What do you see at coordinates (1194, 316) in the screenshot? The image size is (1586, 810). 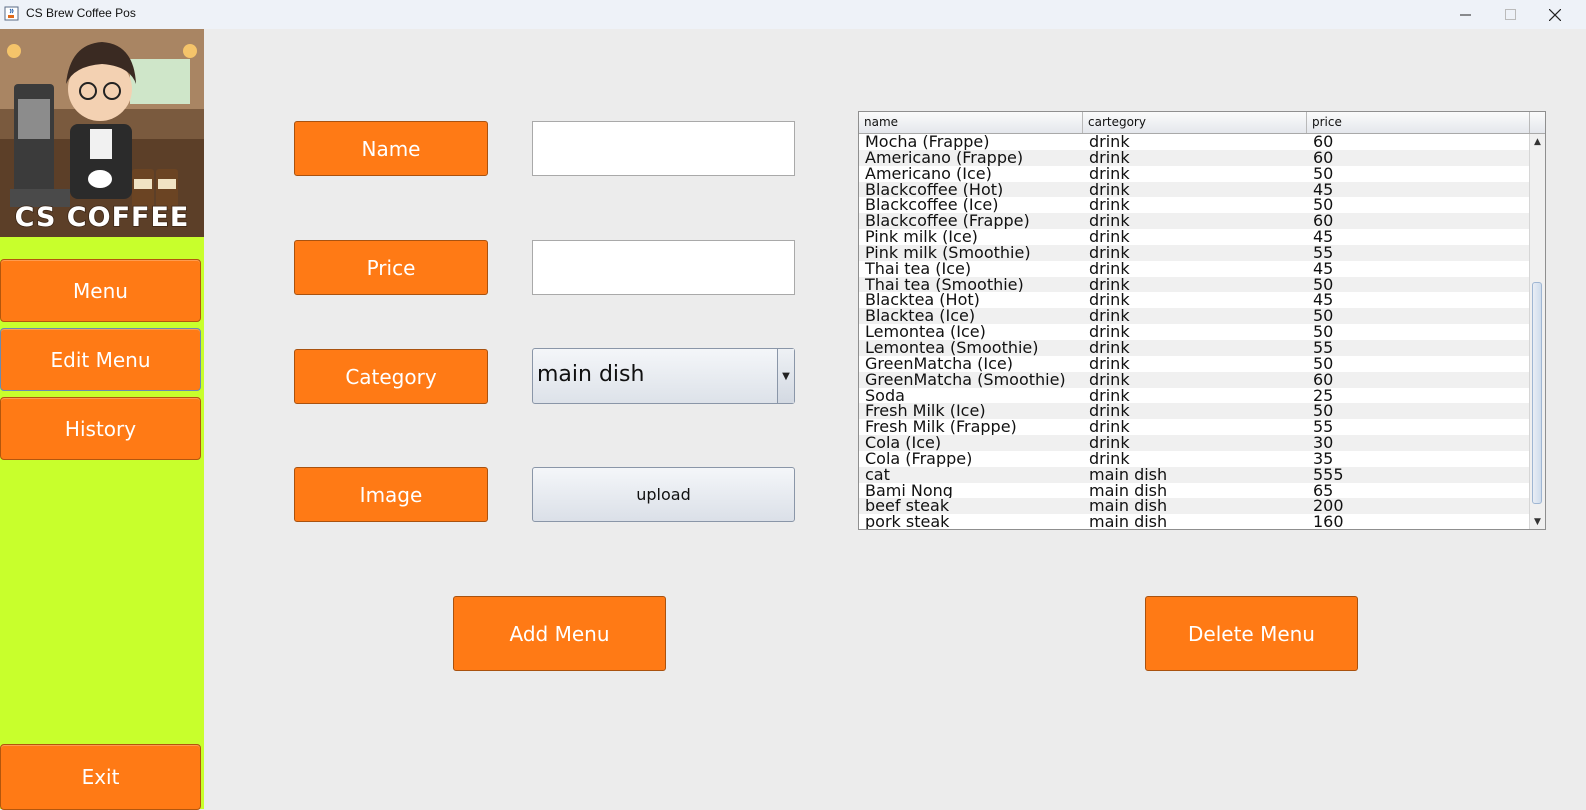 I see `table-row: Blacktea (Ice) drink 50` at bounding box center [1194, 316].